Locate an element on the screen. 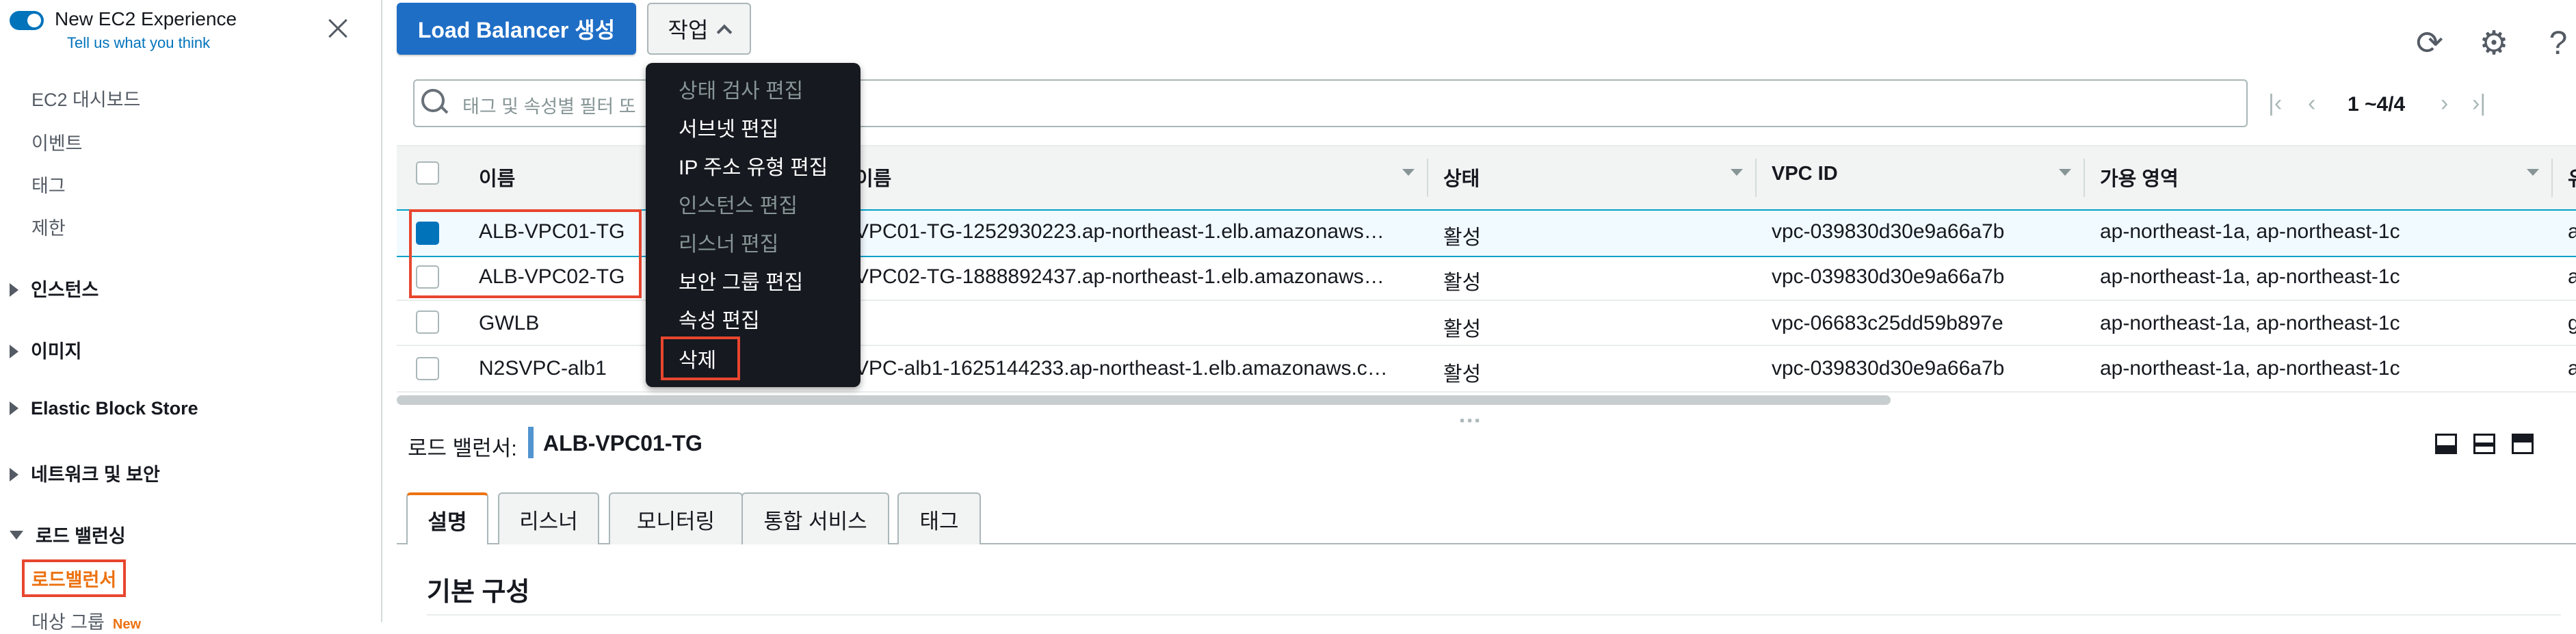  column-header-vpc-id: VPC ID is located at coordinates (1805, 174).